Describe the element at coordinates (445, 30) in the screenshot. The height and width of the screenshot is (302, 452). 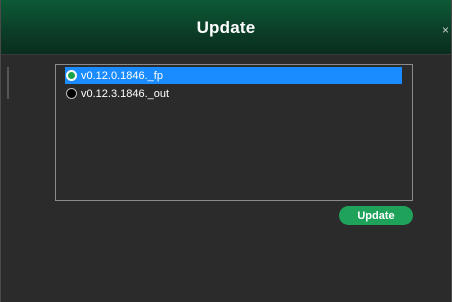
I see `close-icon: ×` at that location.